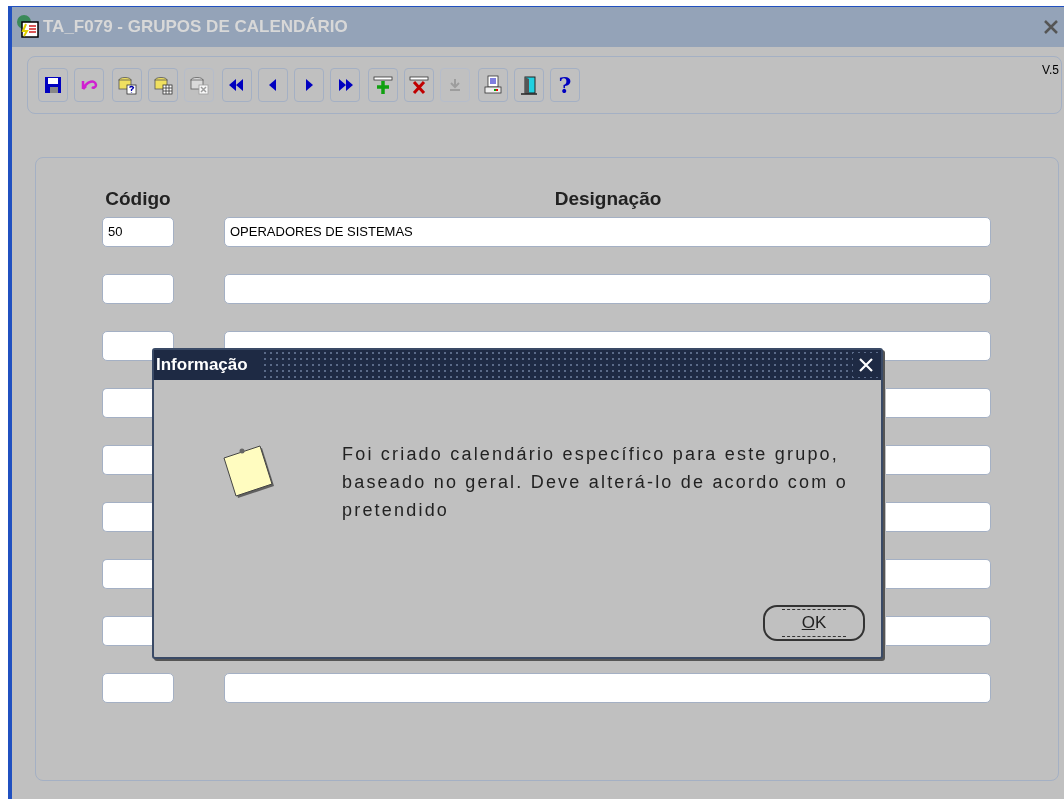 Image resolution: width=1064 pixels, height=799 pixels. I want to click on dialog-close-button, so click(866, 365).